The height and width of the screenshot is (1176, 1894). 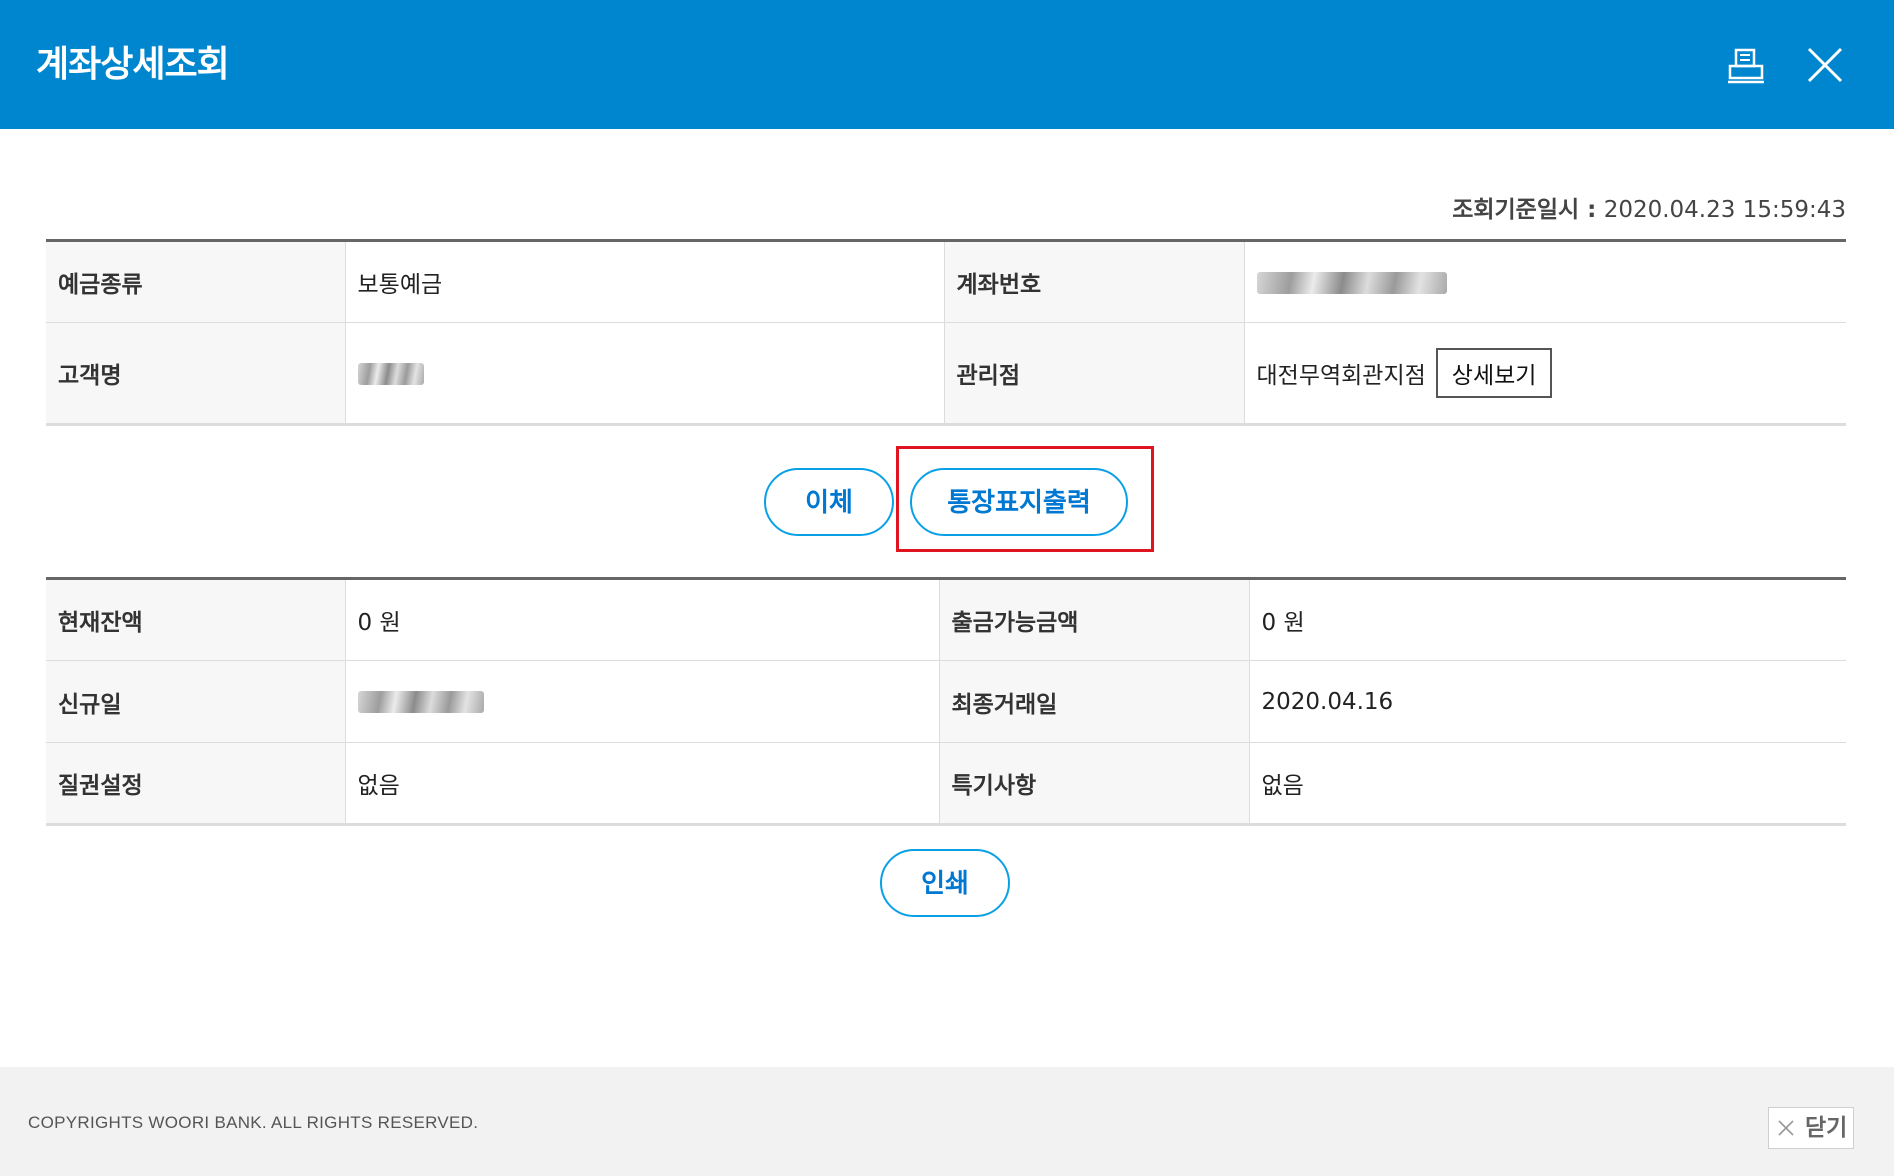 What do you see at coordinates (1093, 784) in the screenshot?
I see `remarks-label: 특기사항` at bounding box center [1093, 784].